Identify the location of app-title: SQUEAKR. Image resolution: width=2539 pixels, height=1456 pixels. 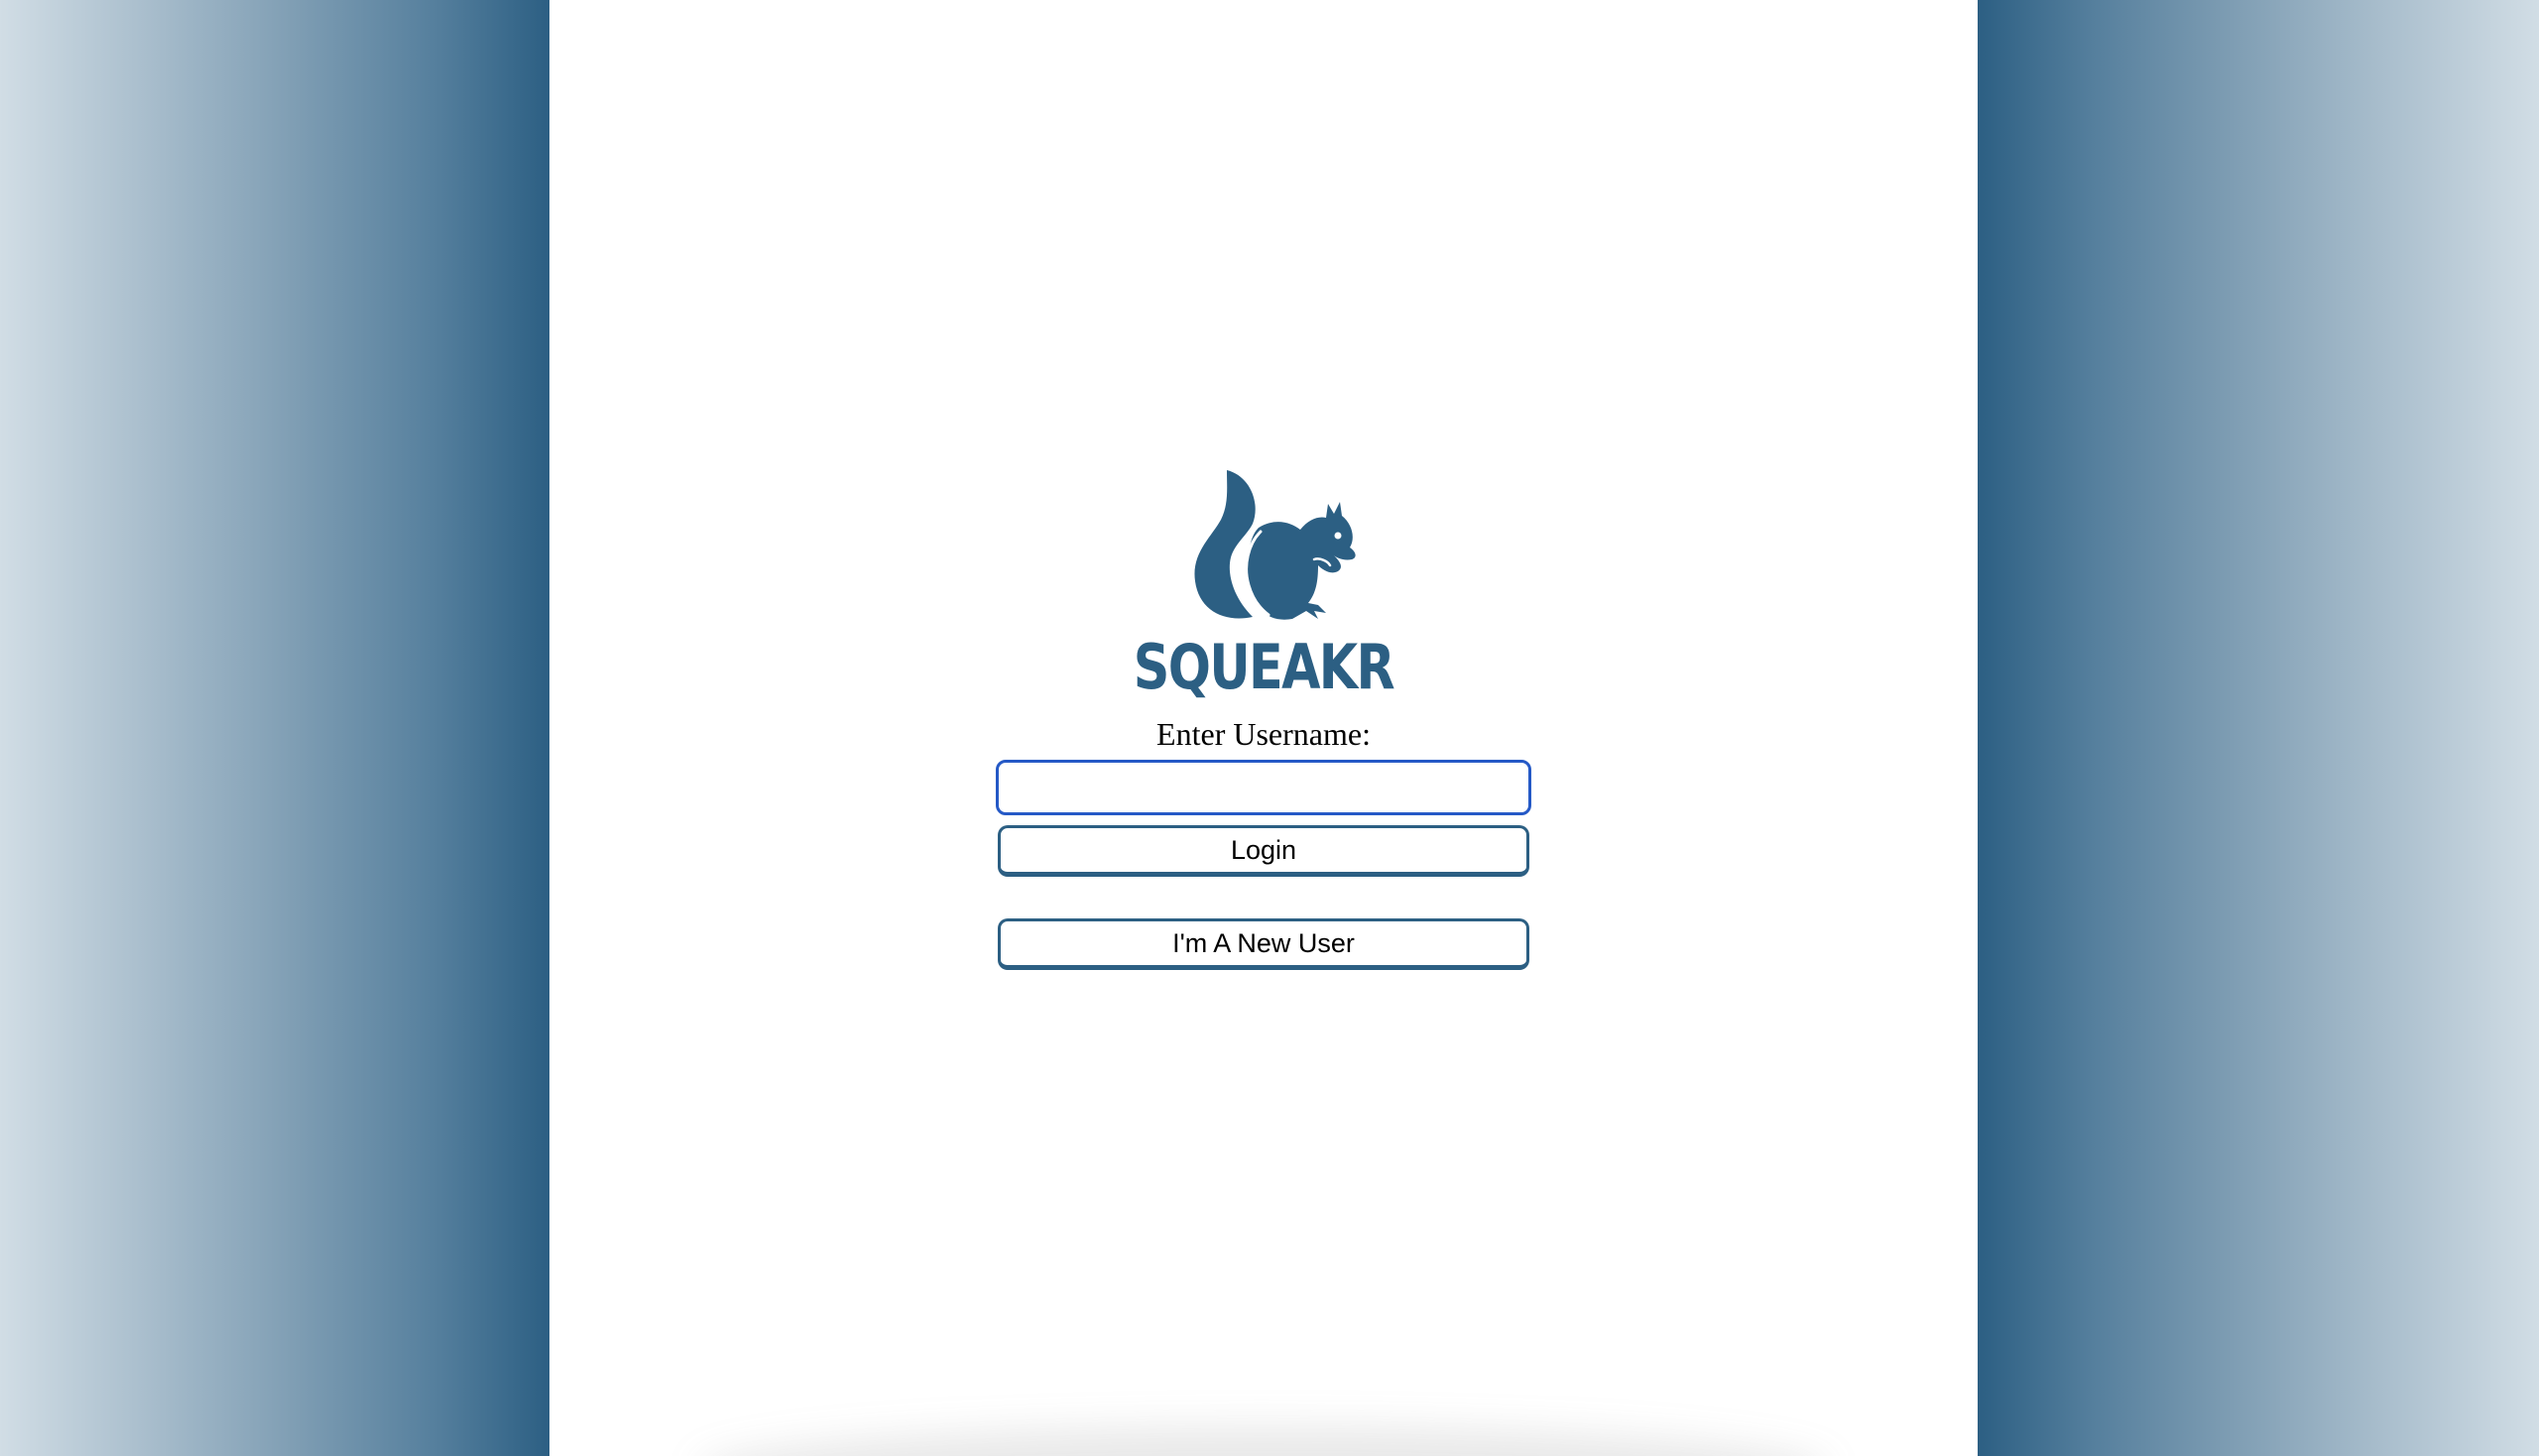
(1264, 667).